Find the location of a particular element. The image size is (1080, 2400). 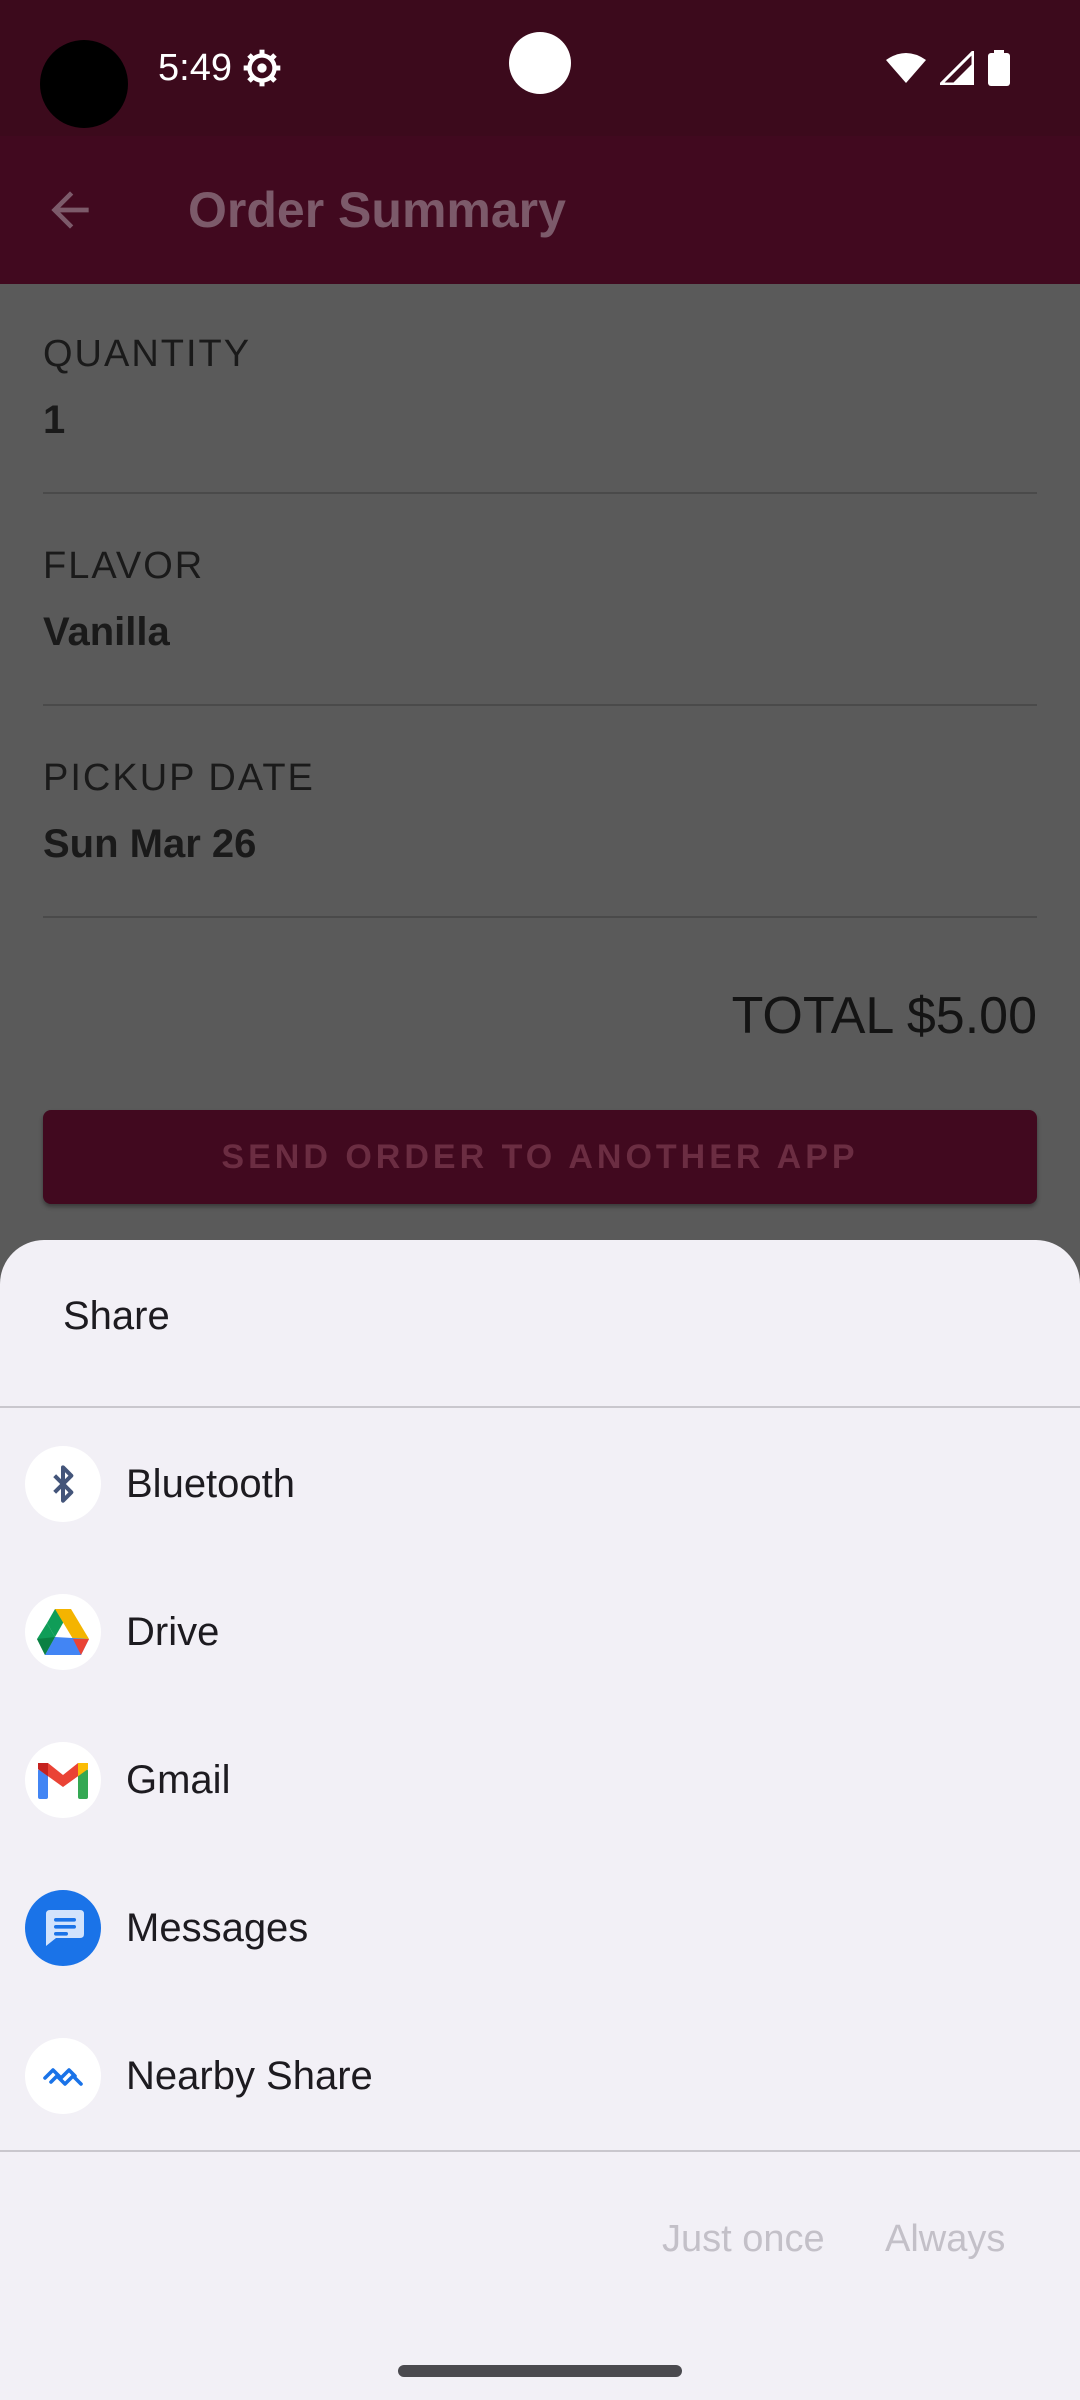

share-target-messages: Messages is located at coordinates (540, 1928).